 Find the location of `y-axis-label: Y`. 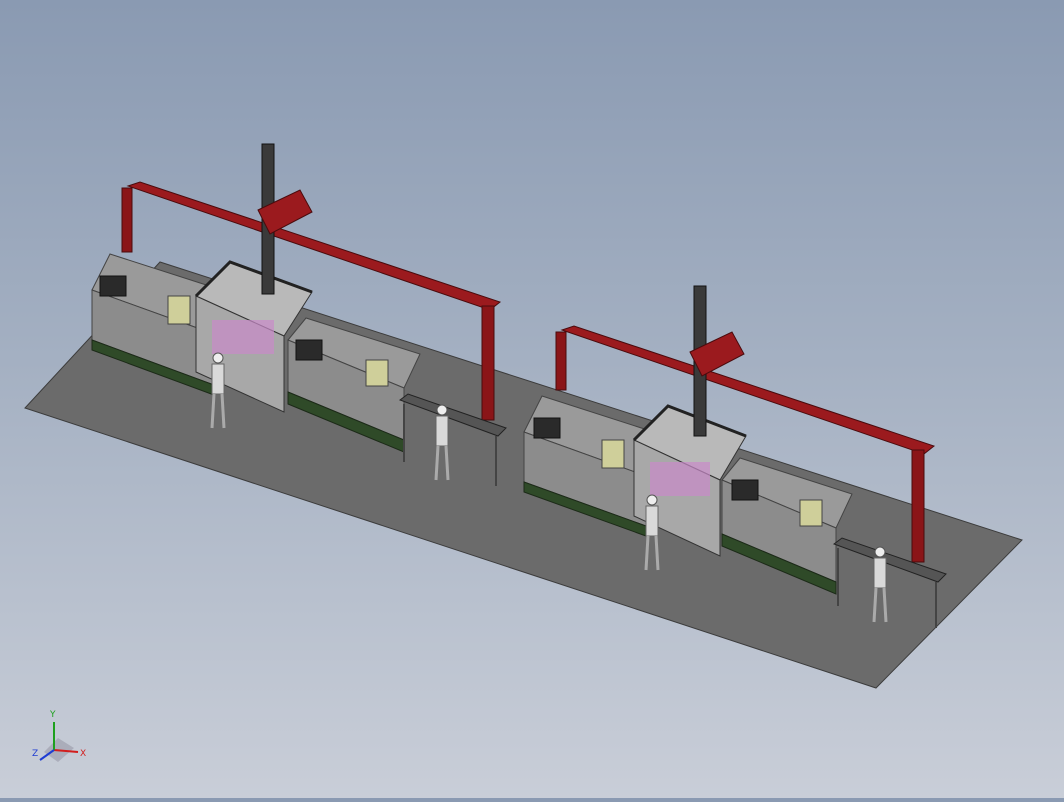

y-axis-label: Y is located at coordinates (52, 715).